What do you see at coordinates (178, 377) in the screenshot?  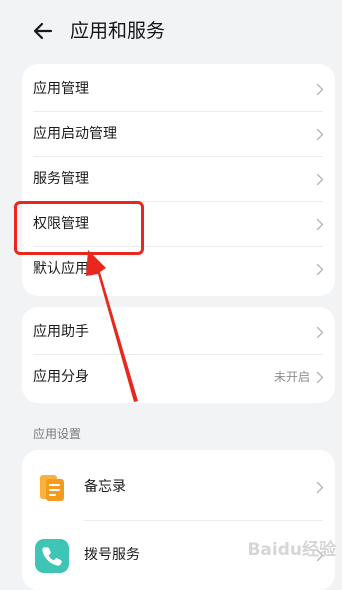 I see `menu-item-app-twin: 应用分身 未开启` at bounding box center [178, 377].